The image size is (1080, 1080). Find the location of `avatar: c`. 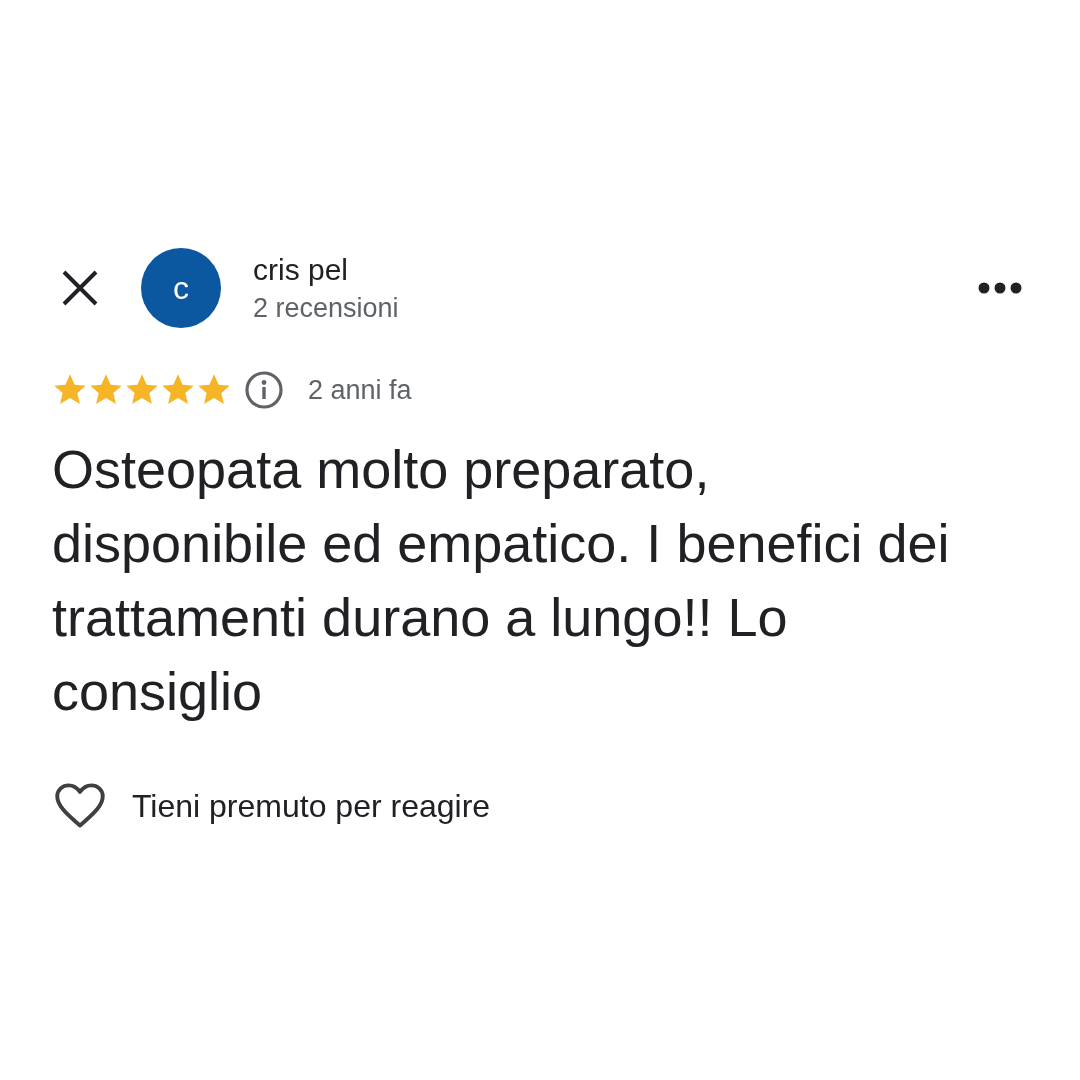

avatar: c is located at coordinates (181, 288).